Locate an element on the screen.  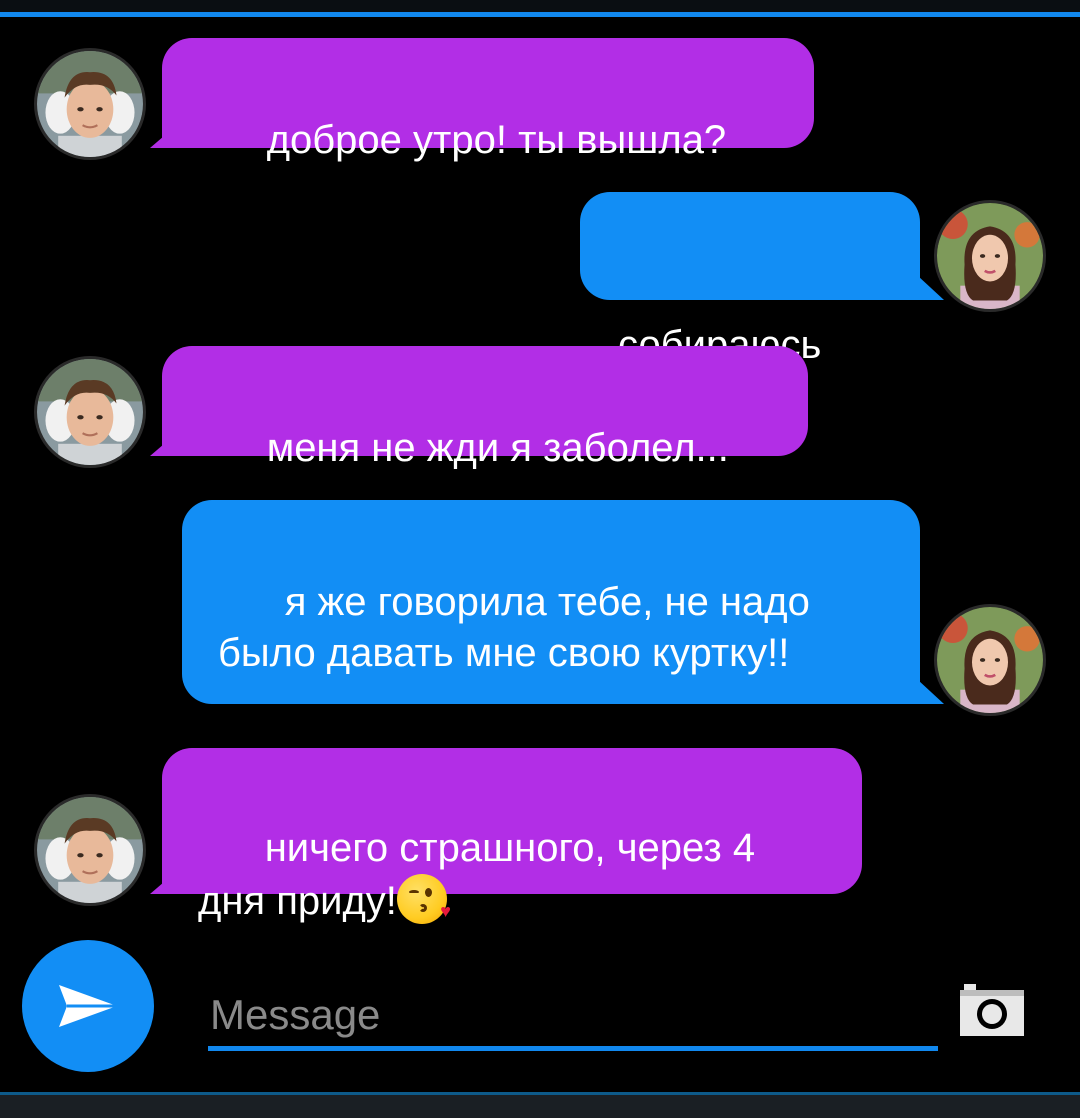
camera-button is located at coordinates (992, 1010).